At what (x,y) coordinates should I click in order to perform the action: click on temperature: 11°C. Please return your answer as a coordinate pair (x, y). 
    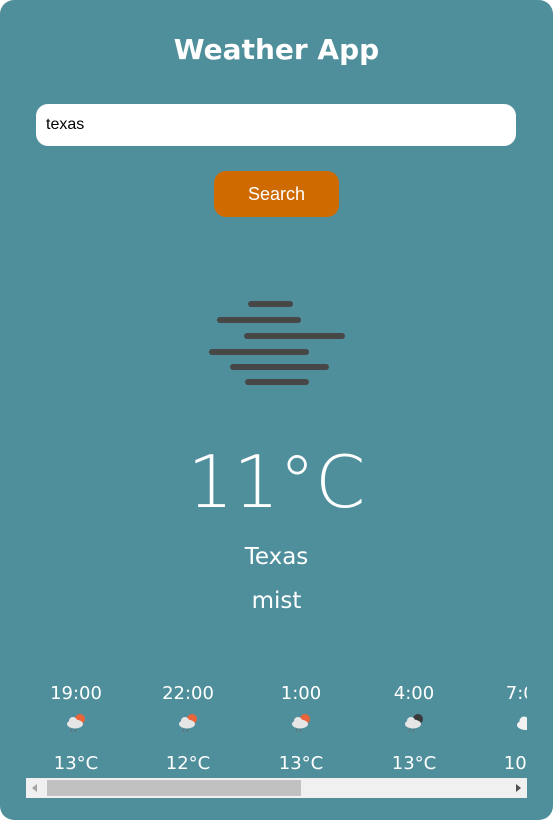
    Looking at the image, I should click on (276, 482).